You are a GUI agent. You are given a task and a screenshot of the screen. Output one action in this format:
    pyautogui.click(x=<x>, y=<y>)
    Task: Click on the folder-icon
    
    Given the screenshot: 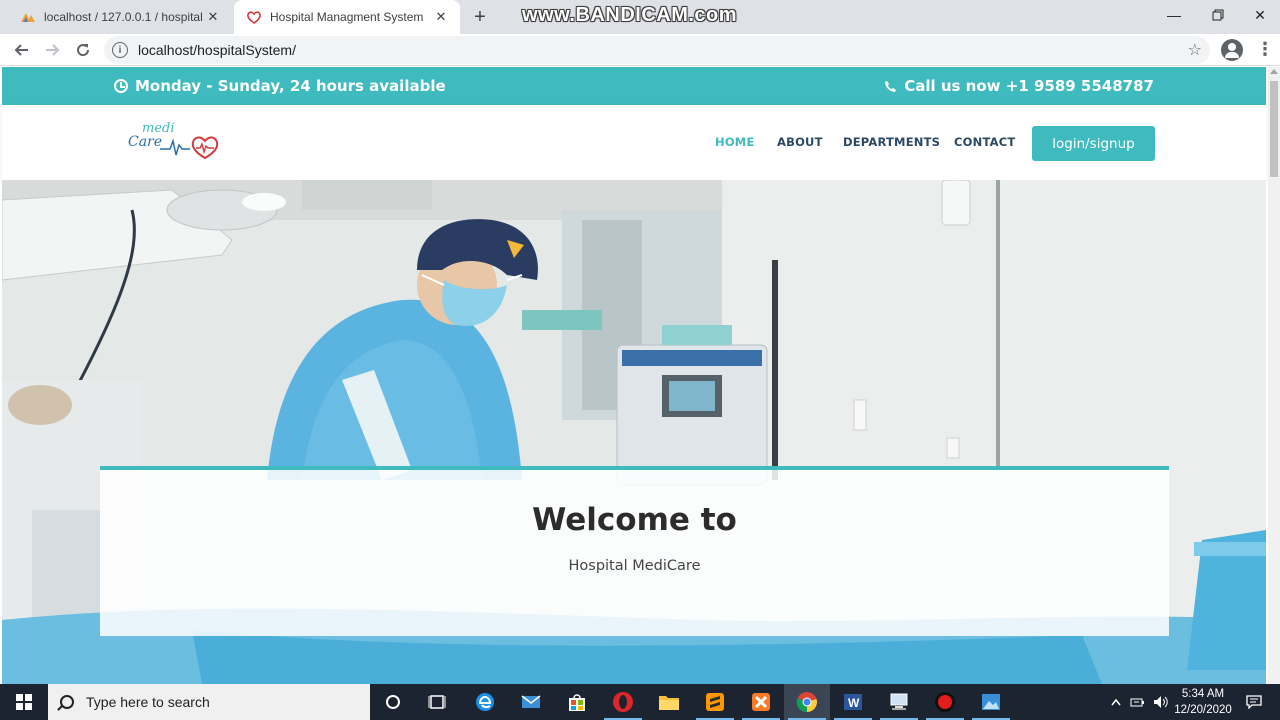 What is the action you would take?
    pyautogui.click(x=669, y=703)
    